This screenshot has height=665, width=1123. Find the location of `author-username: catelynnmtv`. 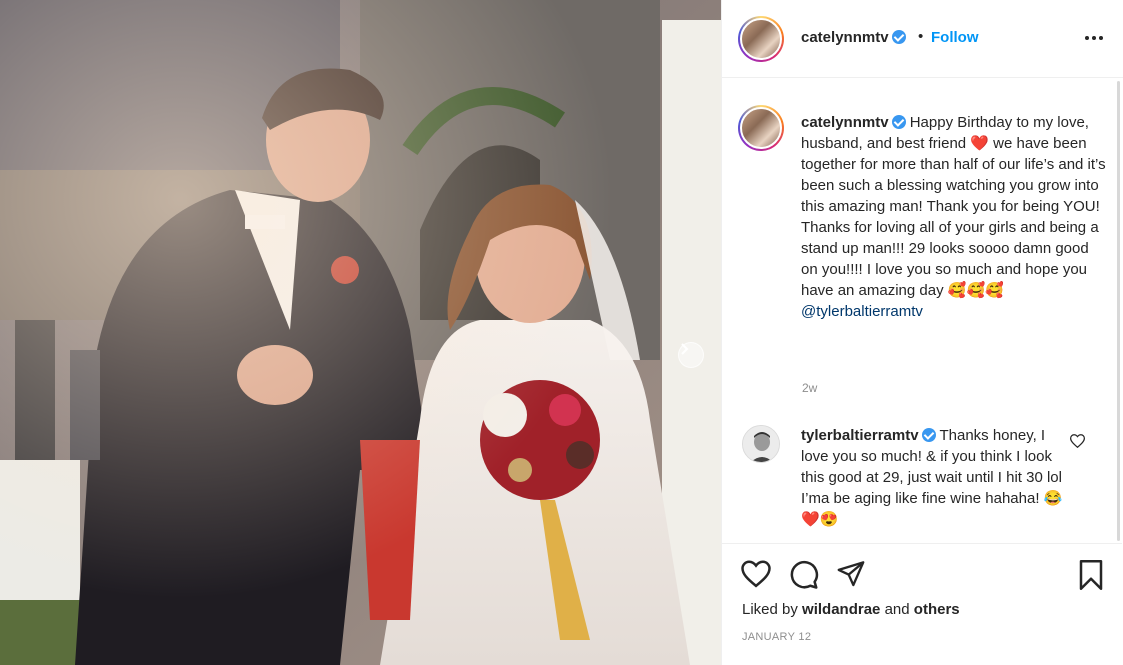

author-username: catelynnmtv is located at coordinates (853, 37).